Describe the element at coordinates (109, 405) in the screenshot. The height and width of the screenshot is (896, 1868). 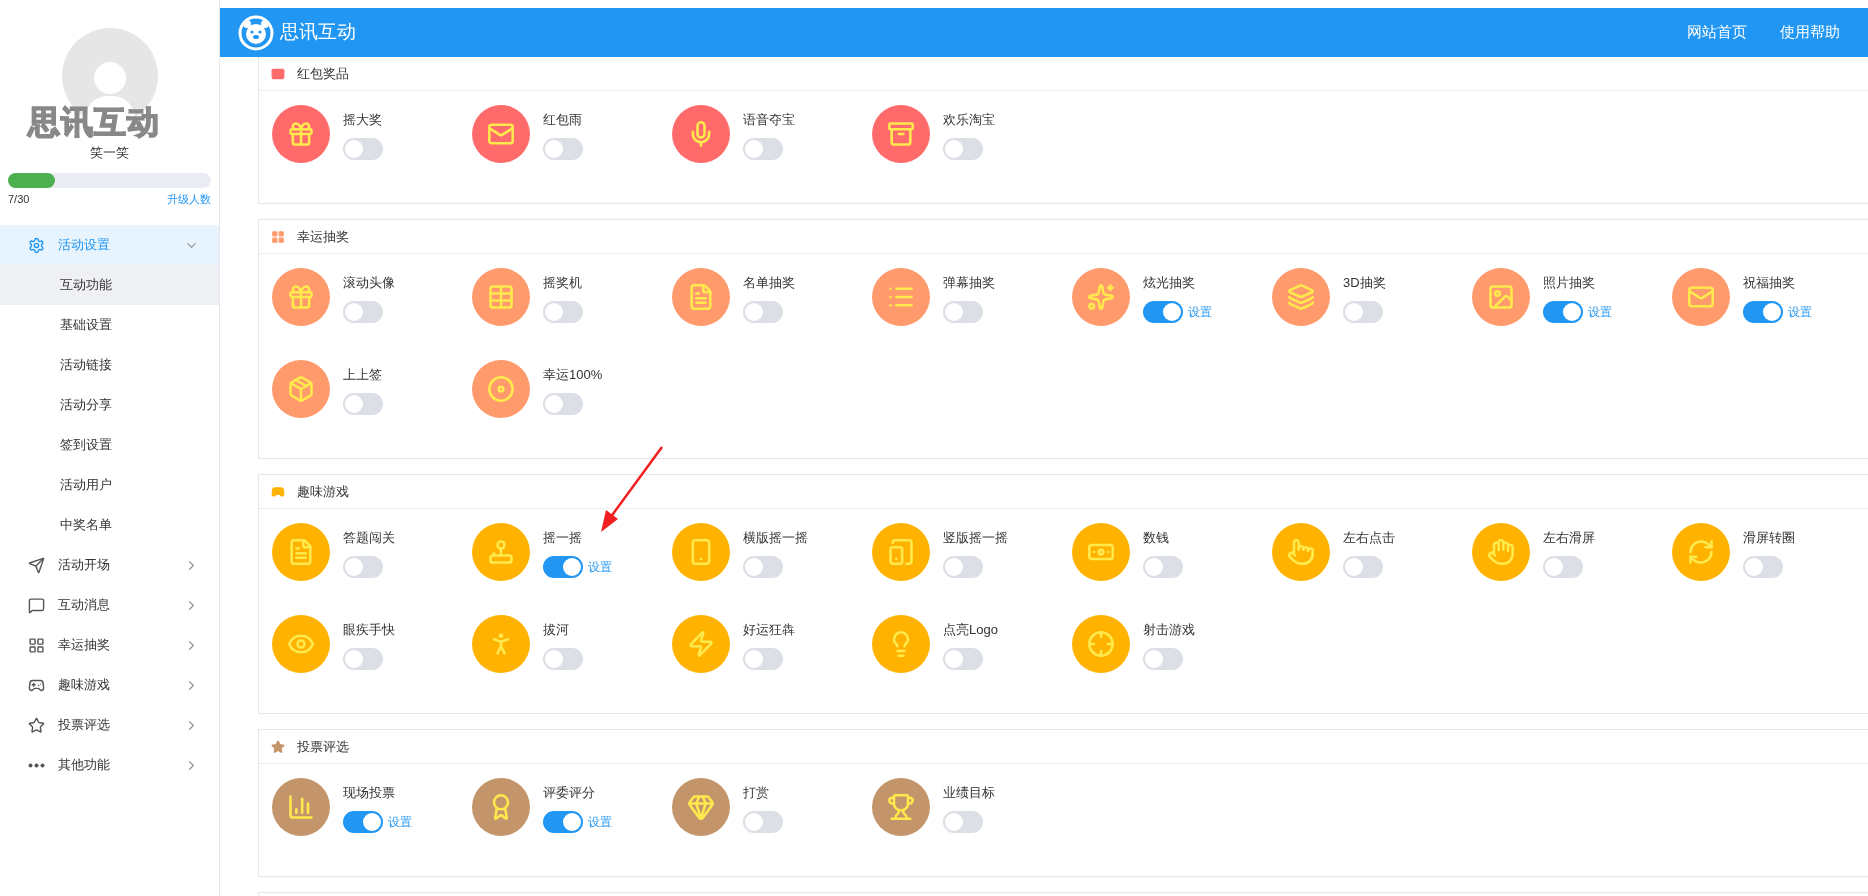
I see `submenu-item: 活动分享` at that location.